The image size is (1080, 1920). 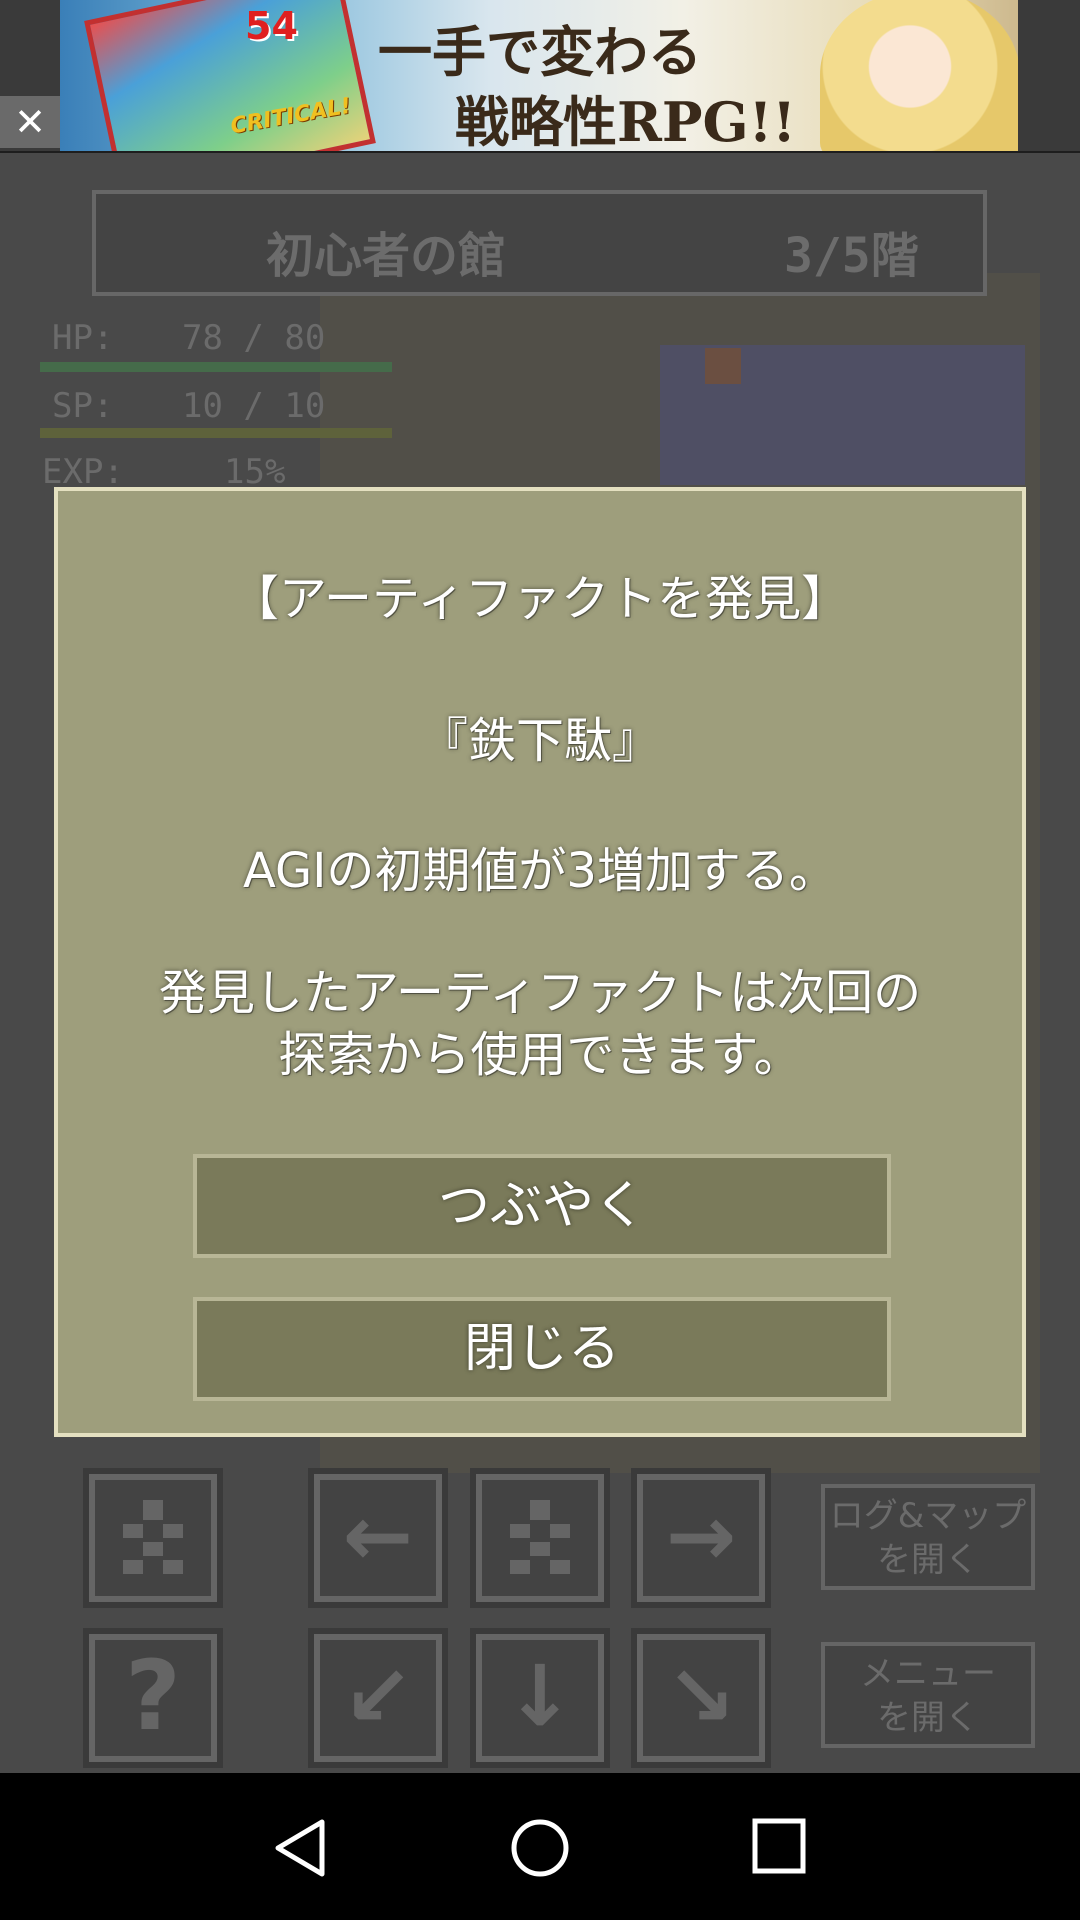 What do you see at coordinates (542, 1206) in the screenshot?
I see `tweet-button: つぶやく` at bounding box center [542, 1206].